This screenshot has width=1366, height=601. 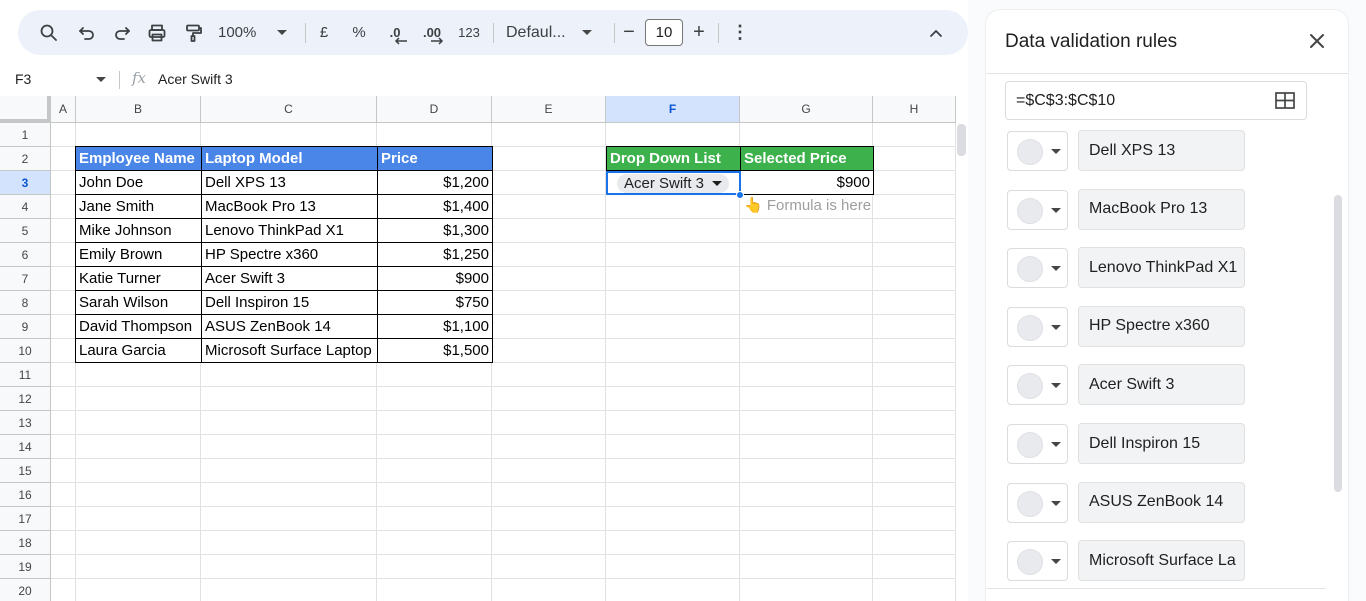 What do you see at coordinates (1161, 443) in the screenshot?
I see `option-value-input: Dell Inspiron 15` at bounding box center [1161, 443].